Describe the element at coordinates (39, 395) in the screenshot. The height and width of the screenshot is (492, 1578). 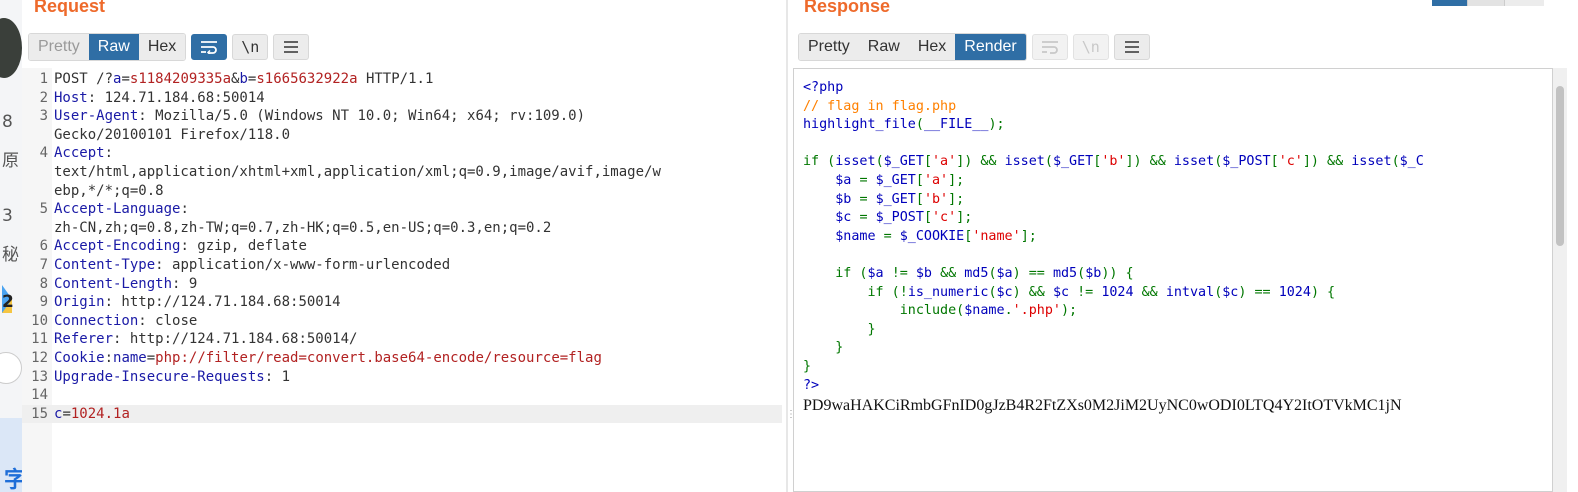
I see `line-number: 14` at that location.